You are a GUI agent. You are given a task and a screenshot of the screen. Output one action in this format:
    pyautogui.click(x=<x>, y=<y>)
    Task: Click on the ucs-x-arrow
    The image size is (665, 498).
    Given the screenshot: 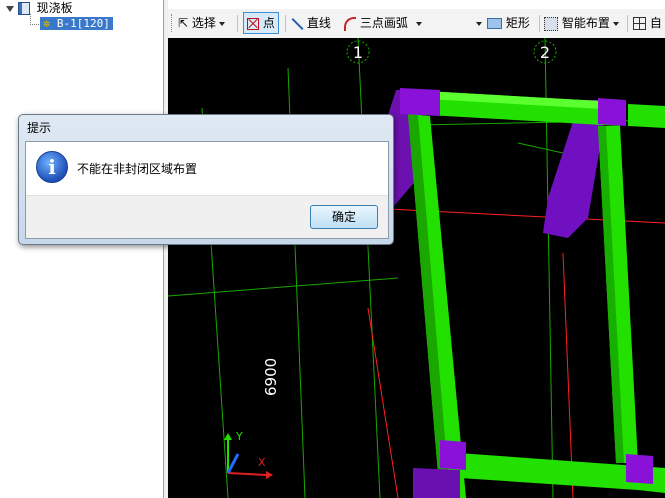 What is the action you would take?
    pyautogui.click(x=269, y=475)
    